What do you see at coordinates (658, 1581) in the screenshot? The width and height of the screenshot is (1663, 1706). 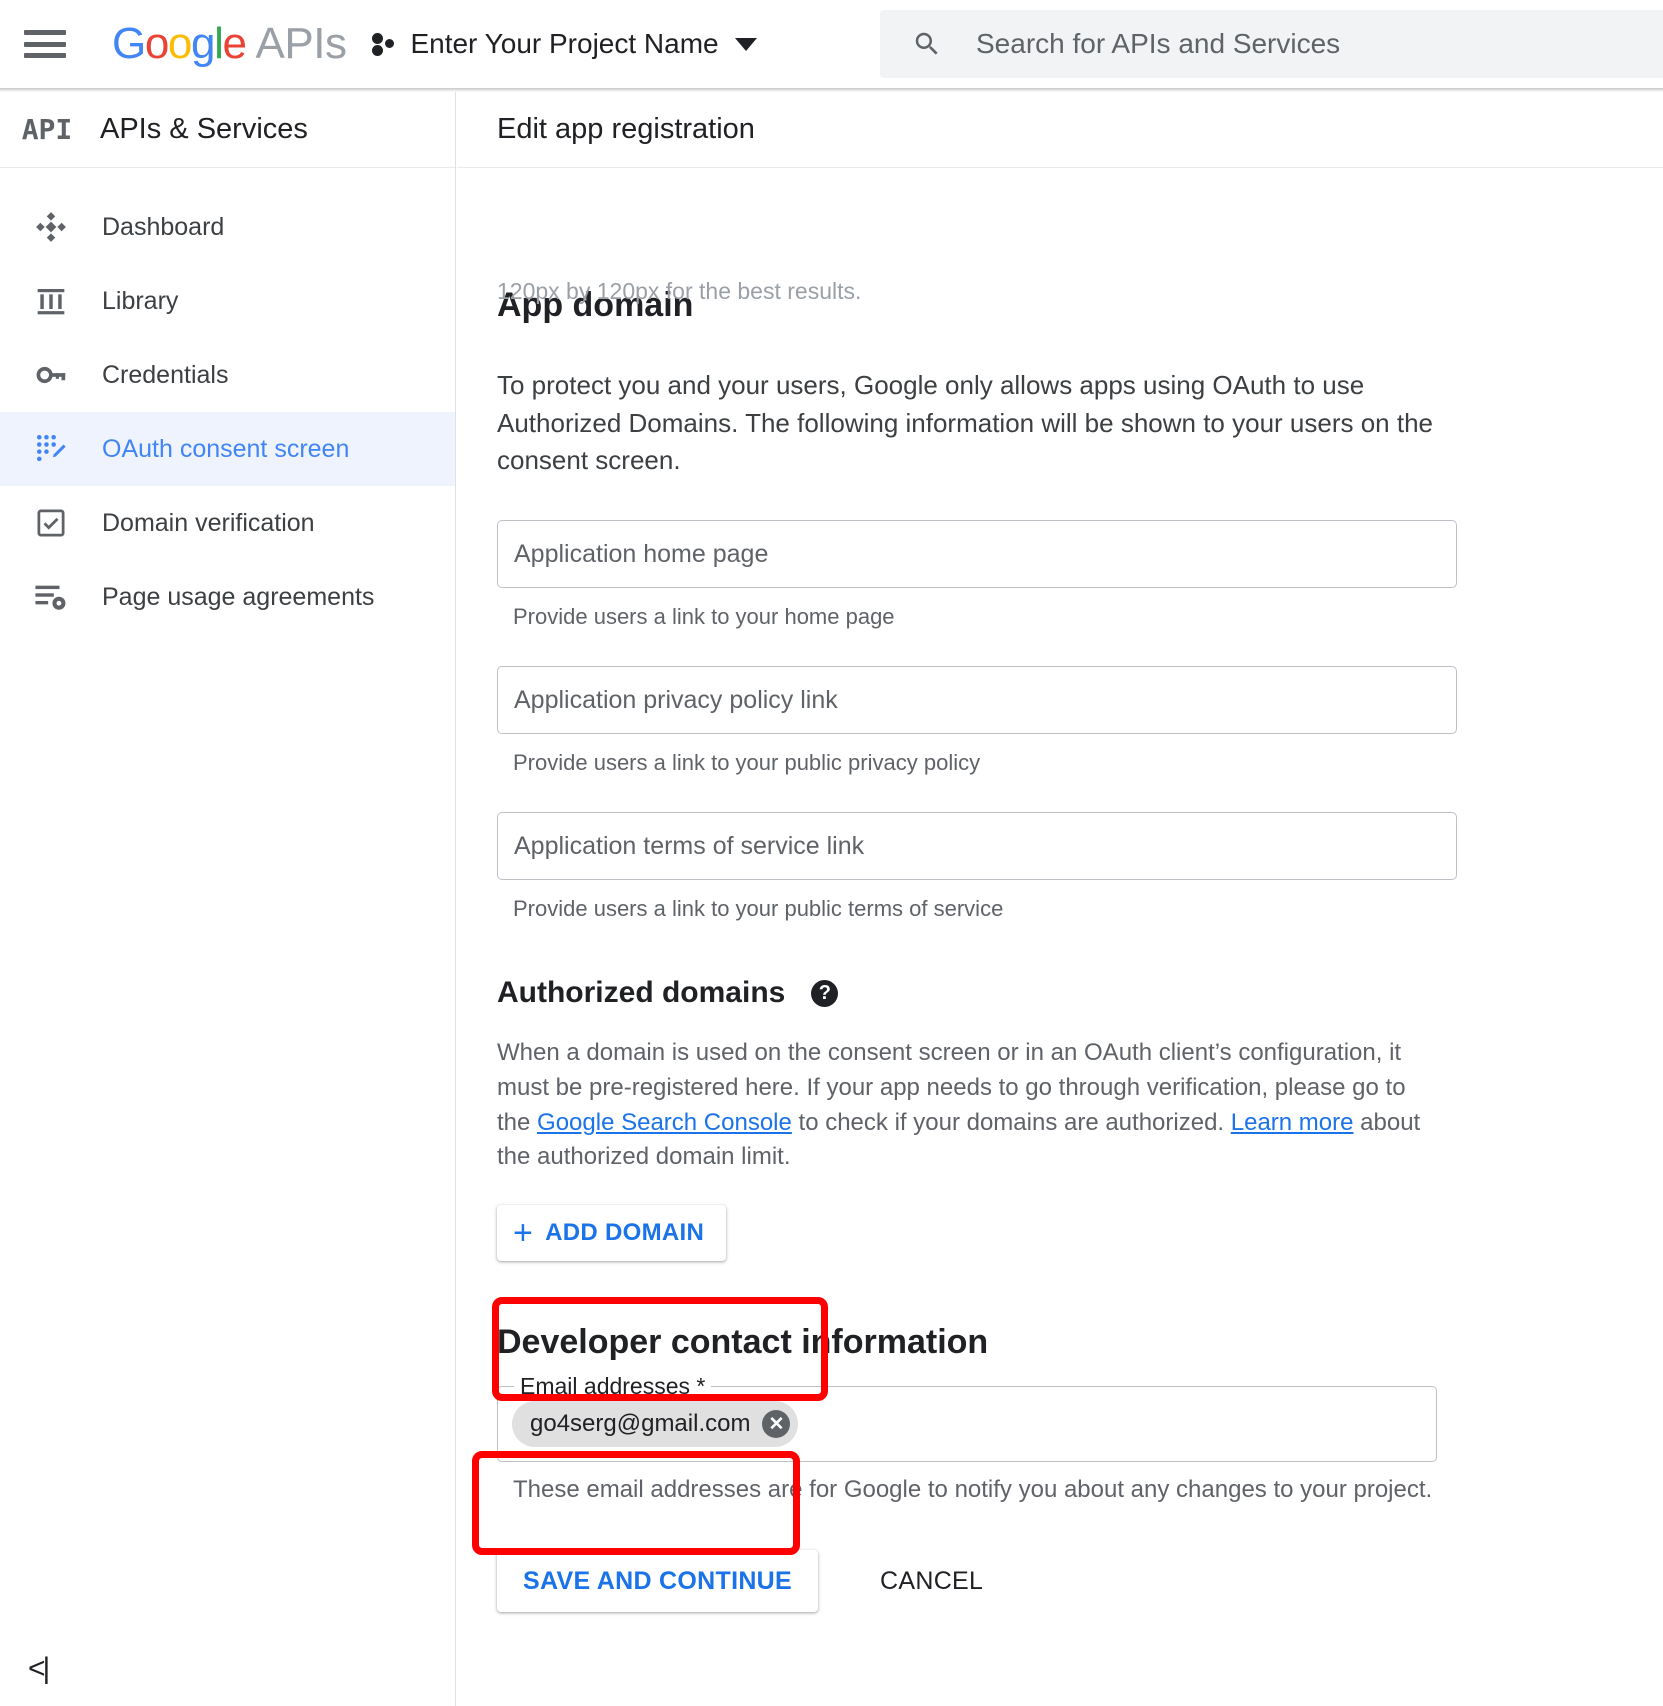 I see `save-and-continue-button: SAVE AND CONTINUE` at bounding box center [658, 1581].